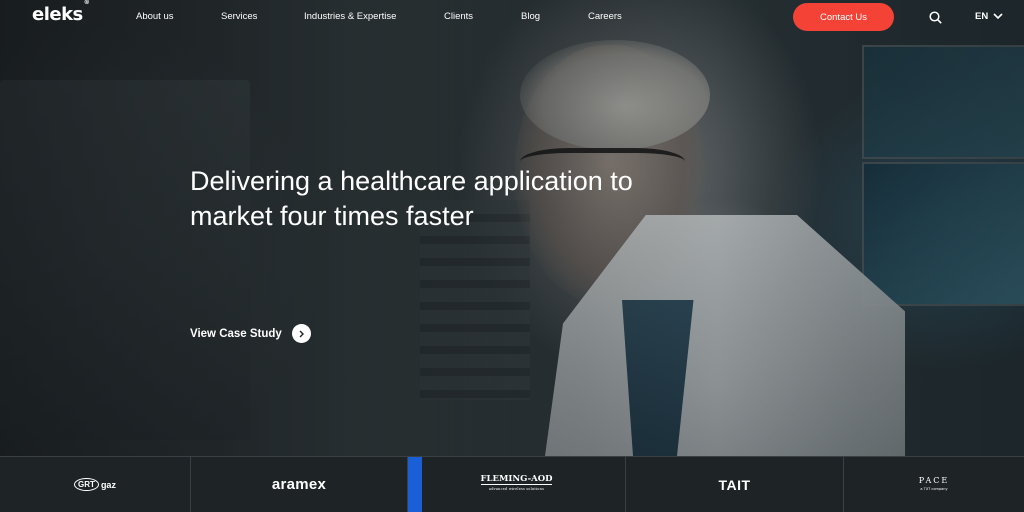 Image resolution: width=1024 pixels, height=512 pixels. I want to click on chevron-right-icon, so click(301, 333).